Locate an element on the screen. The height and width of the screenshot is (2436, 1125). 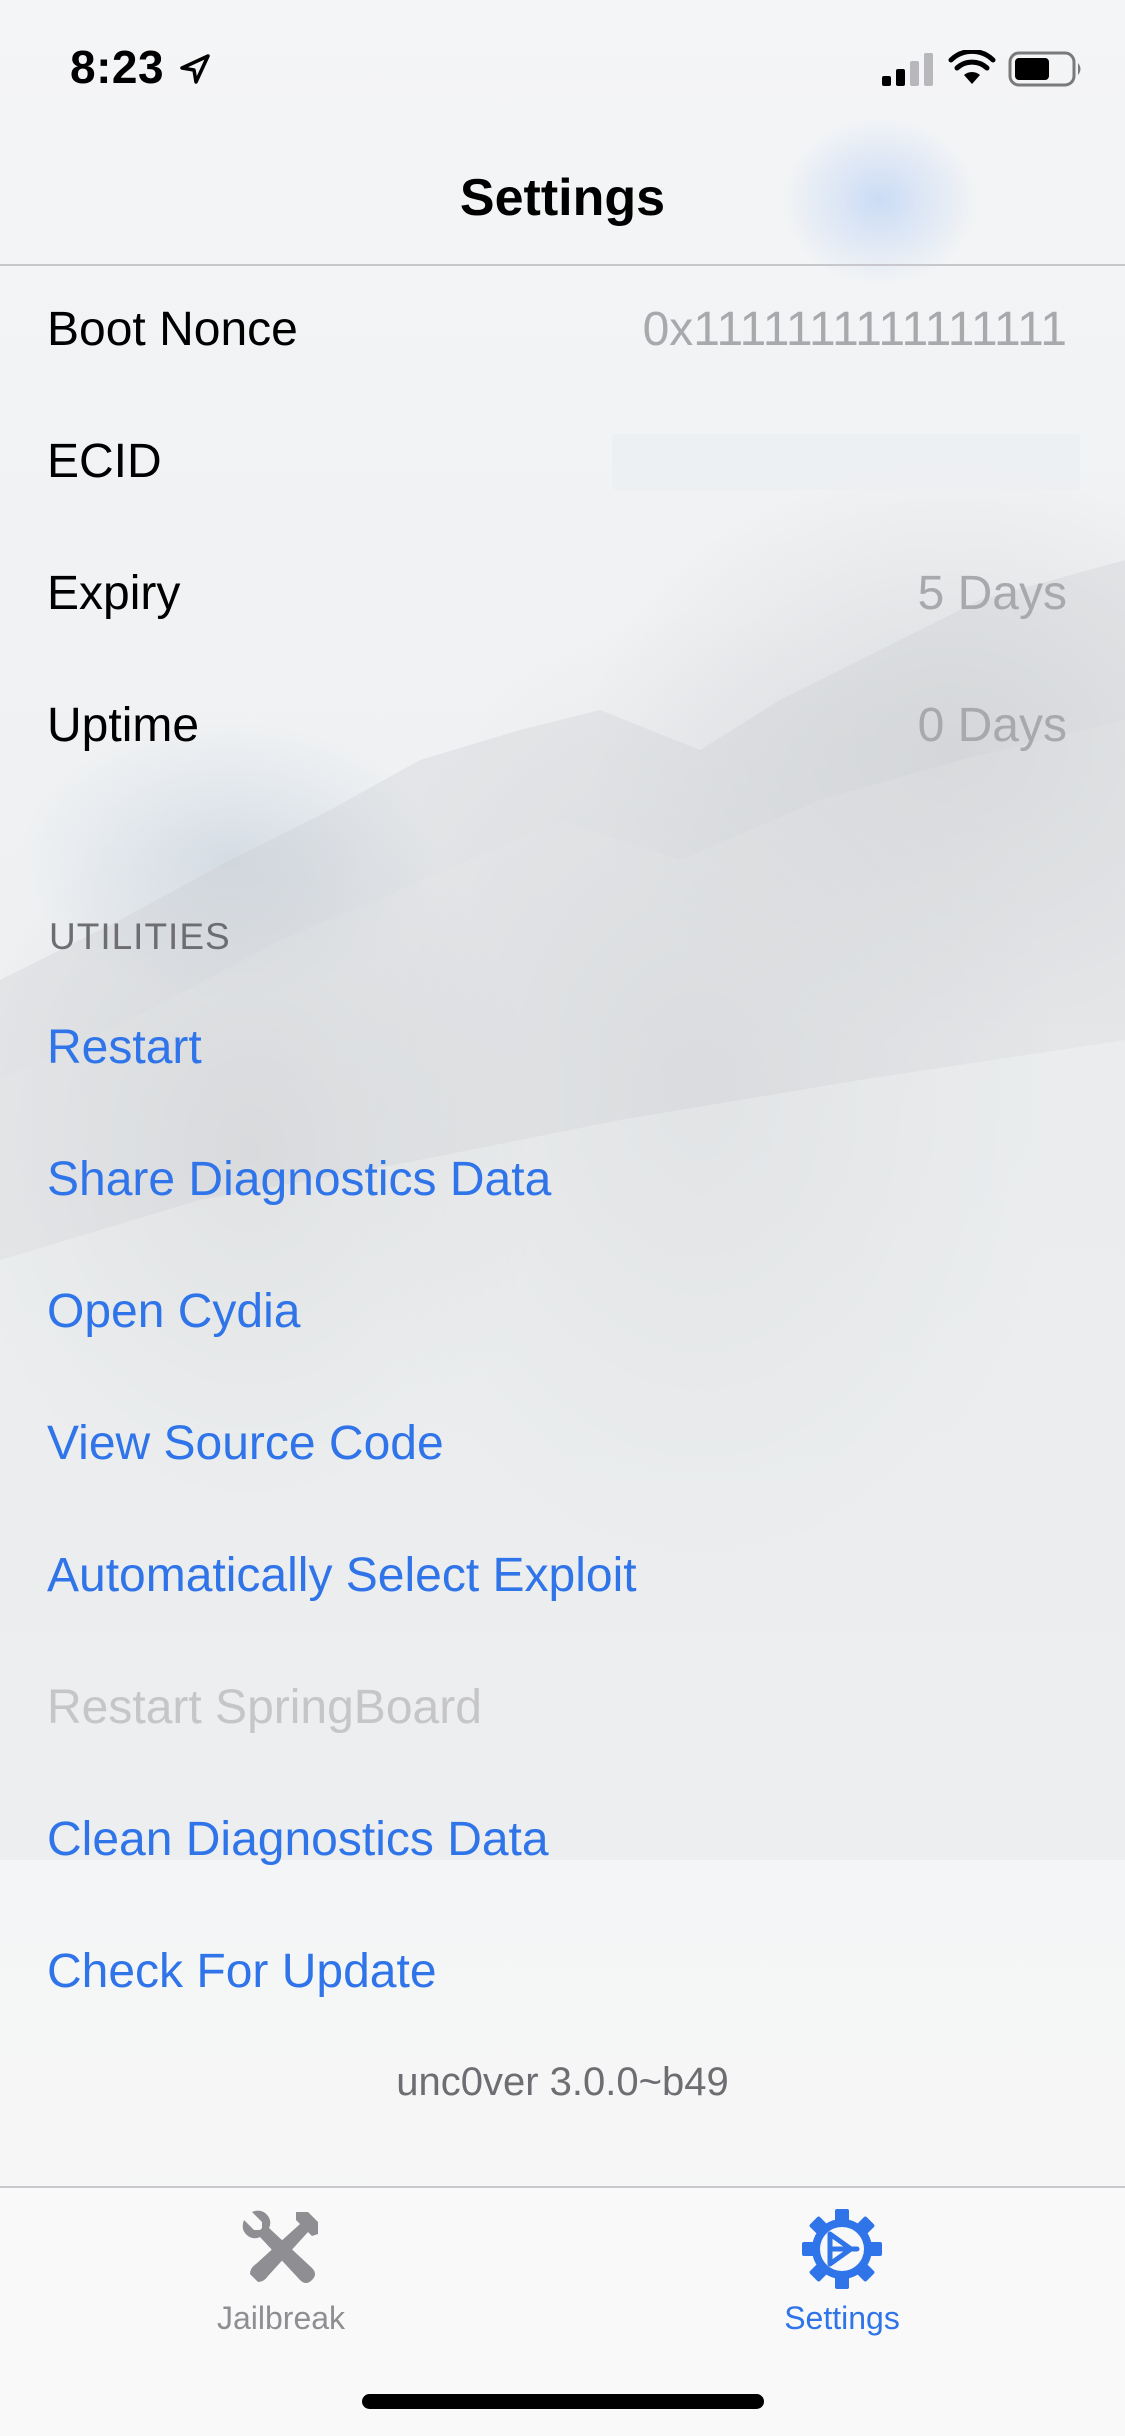
page-title: Settings is located at coordinates (562, 198).